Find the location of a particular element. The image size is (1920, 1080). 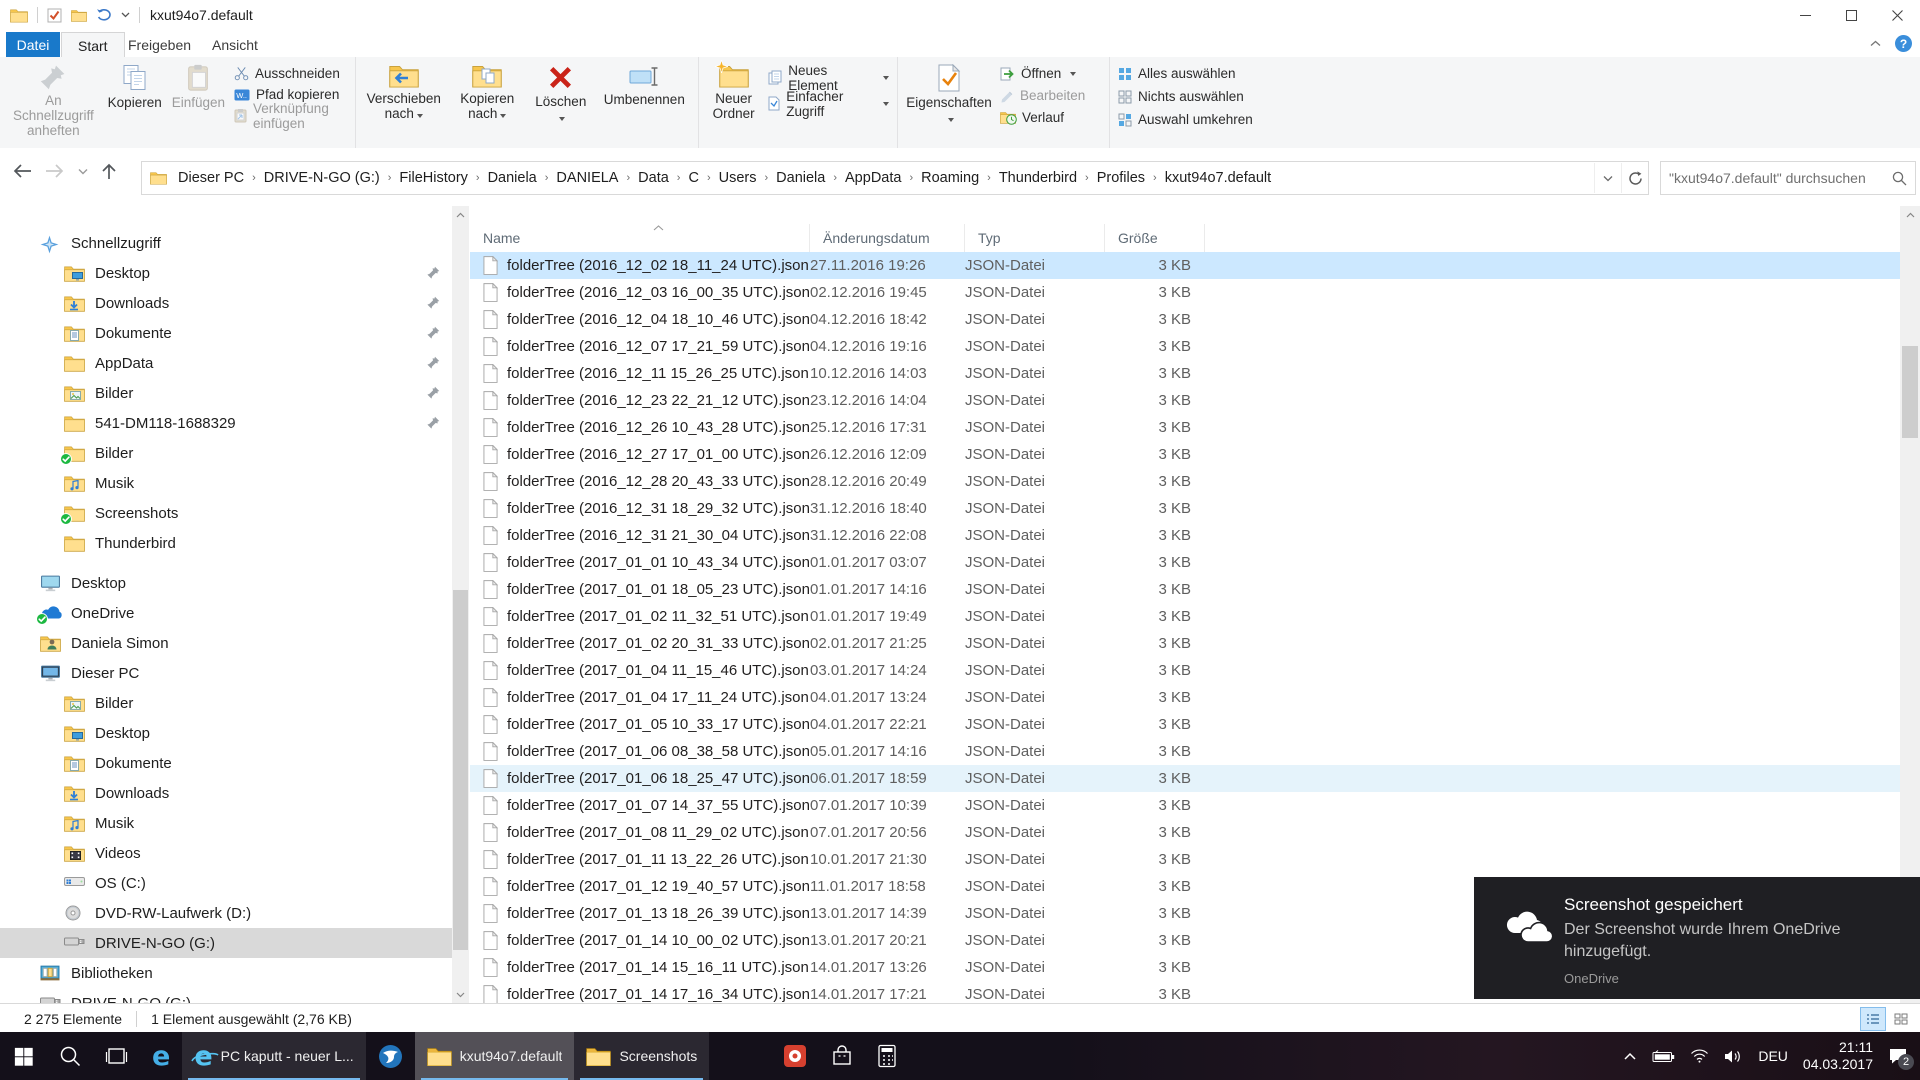

tab-file: Datei is located at coordinates (33, 44).